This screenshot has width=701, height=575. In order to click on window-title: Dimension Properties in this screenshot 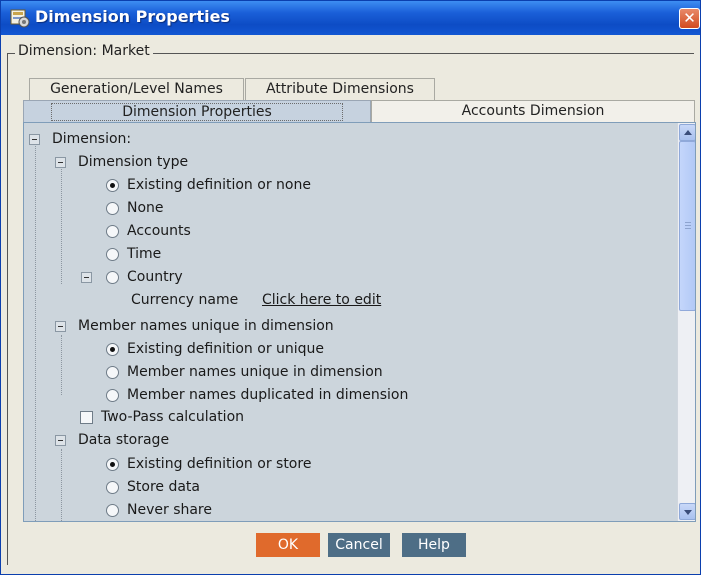, I will do `click(132, 16)`.